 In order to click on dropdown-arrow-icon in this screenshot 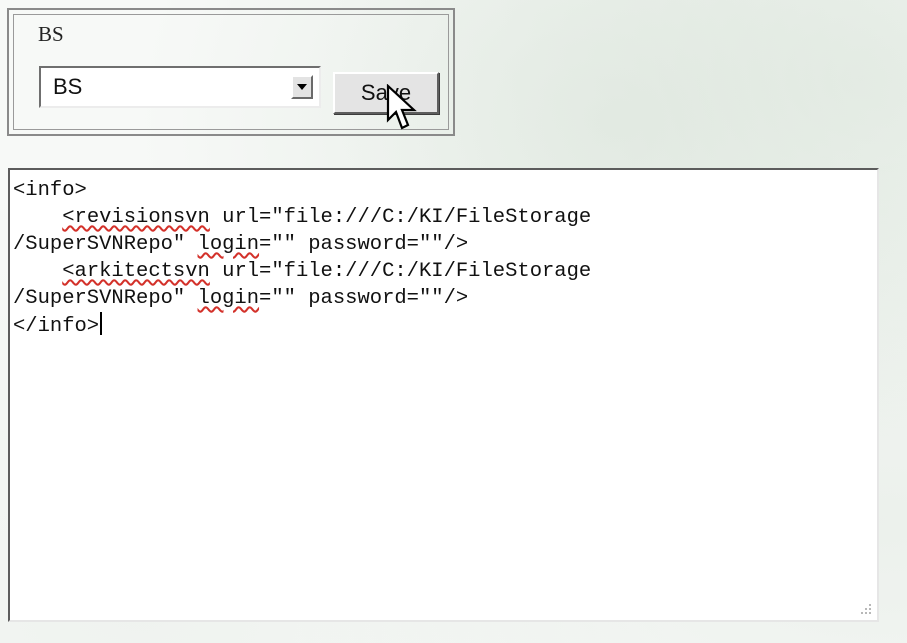, I will do `click(302, 87)`.